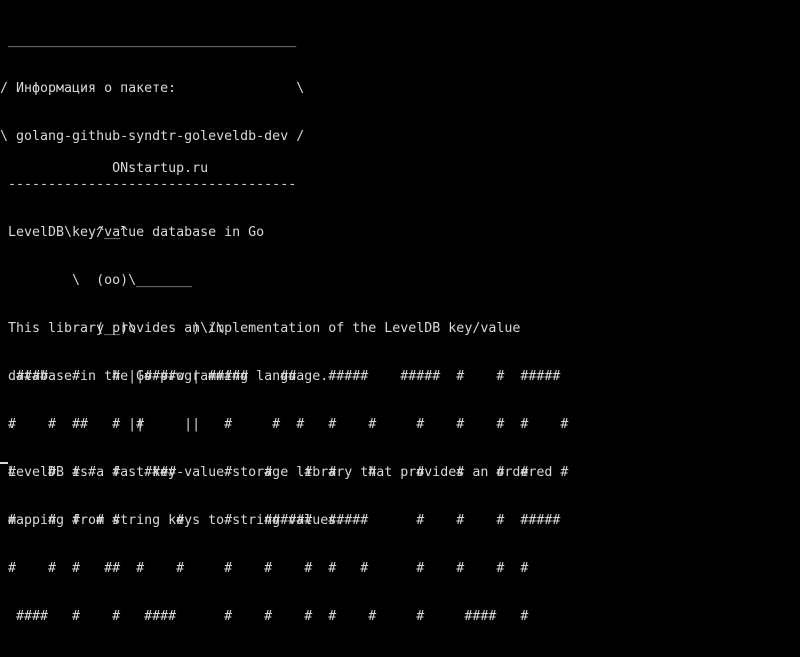 Image resolution: width=800 pixels, height=657 pixels. Describe the element at coordinates (280, 520) in the screenshot. I see `banner-line: # # # # # # # ###### ##### # # # #####` at that location.